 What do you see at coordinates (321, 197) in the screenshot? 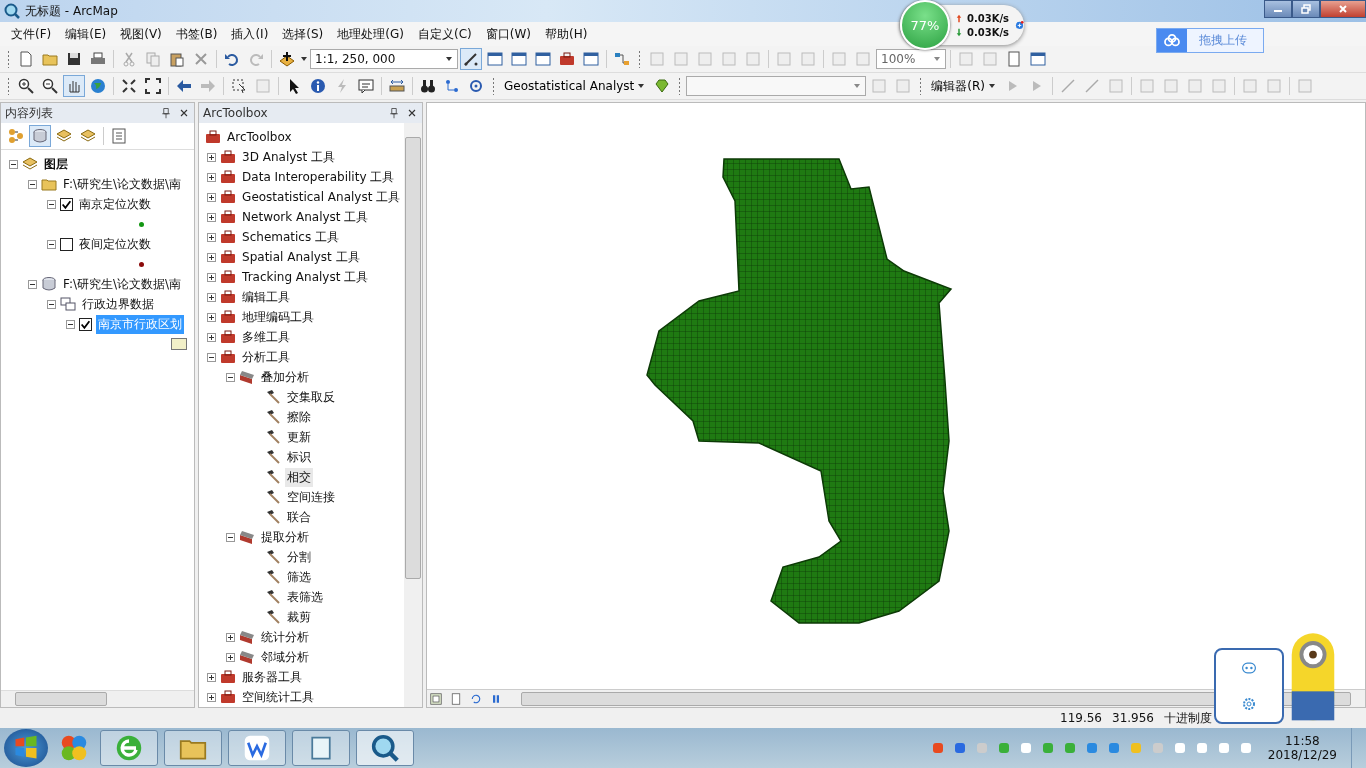
I see `tree-item: Geostatistical Analyst 工具` at bounding box center [321, 197].